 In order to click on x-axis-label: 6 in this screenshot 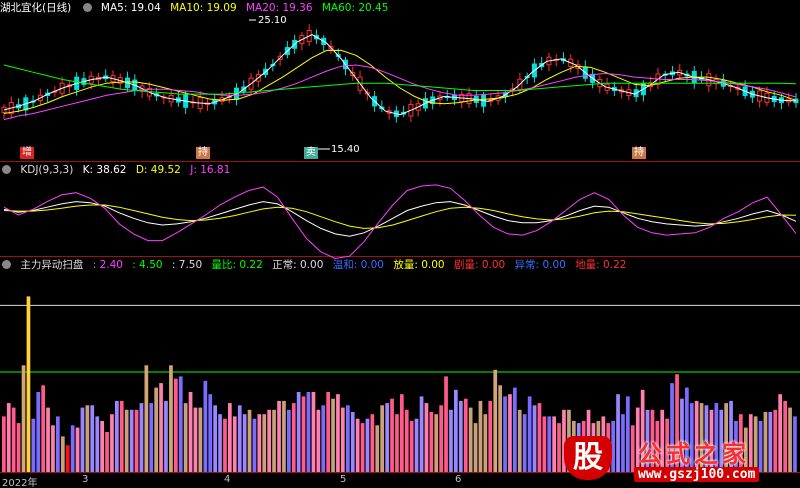, I will do `click(458, 479)`.